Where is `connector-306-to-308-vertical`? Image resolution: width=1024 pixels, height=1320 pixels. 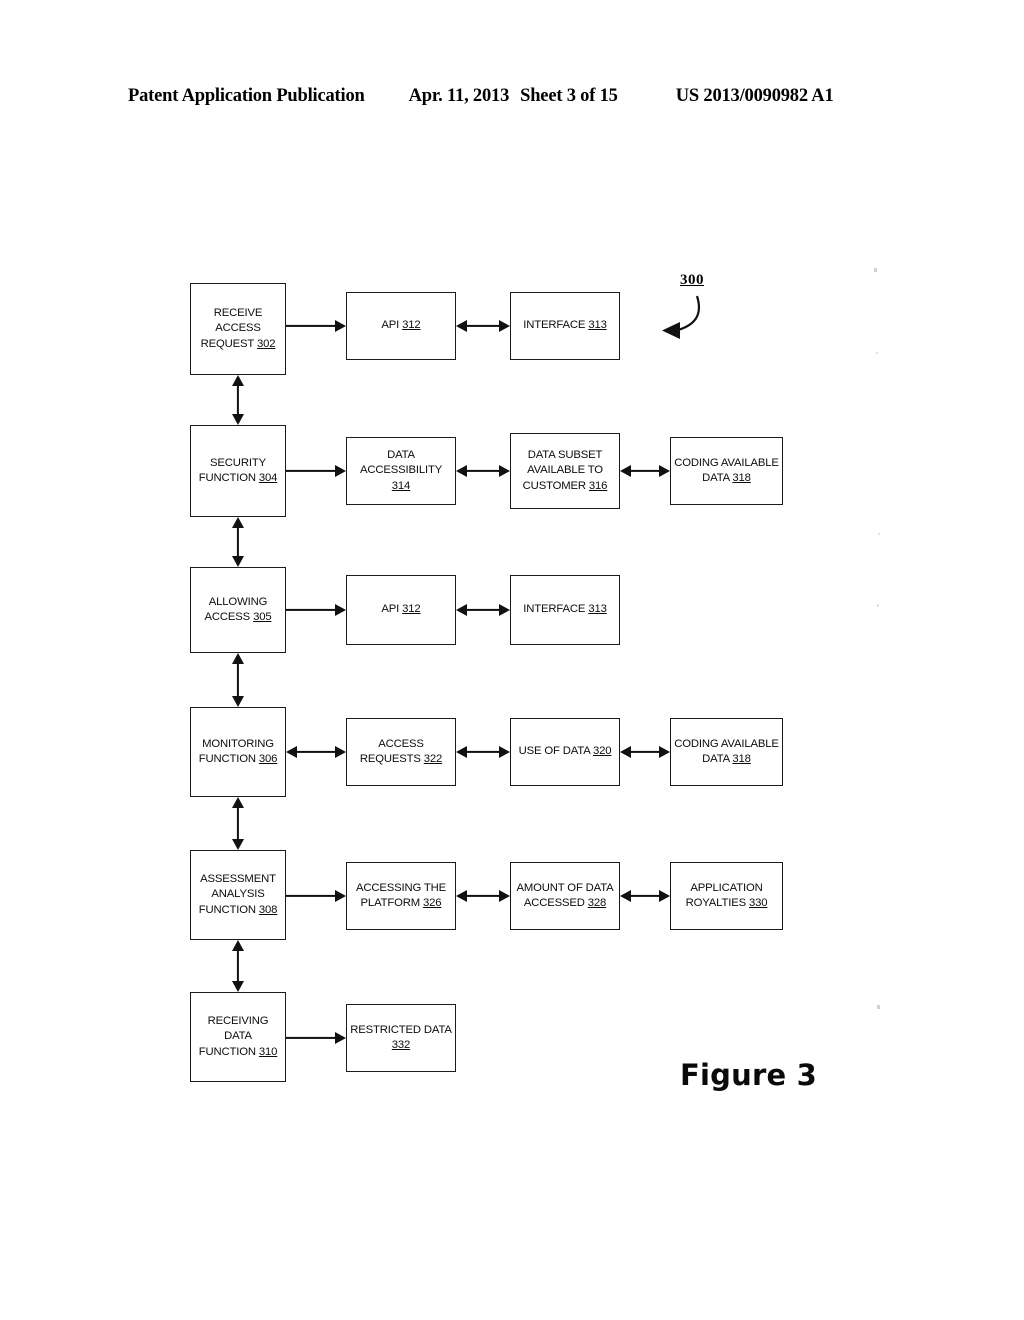
connector-306-to-308-vertical is located at coordinates (238, 823).